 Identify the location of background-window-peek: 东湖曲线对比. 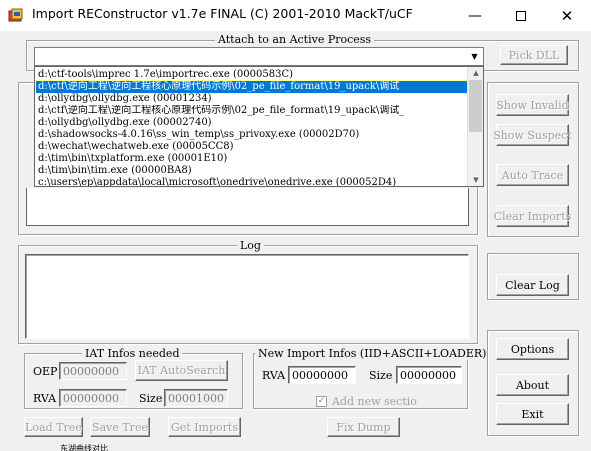
(84, 447).